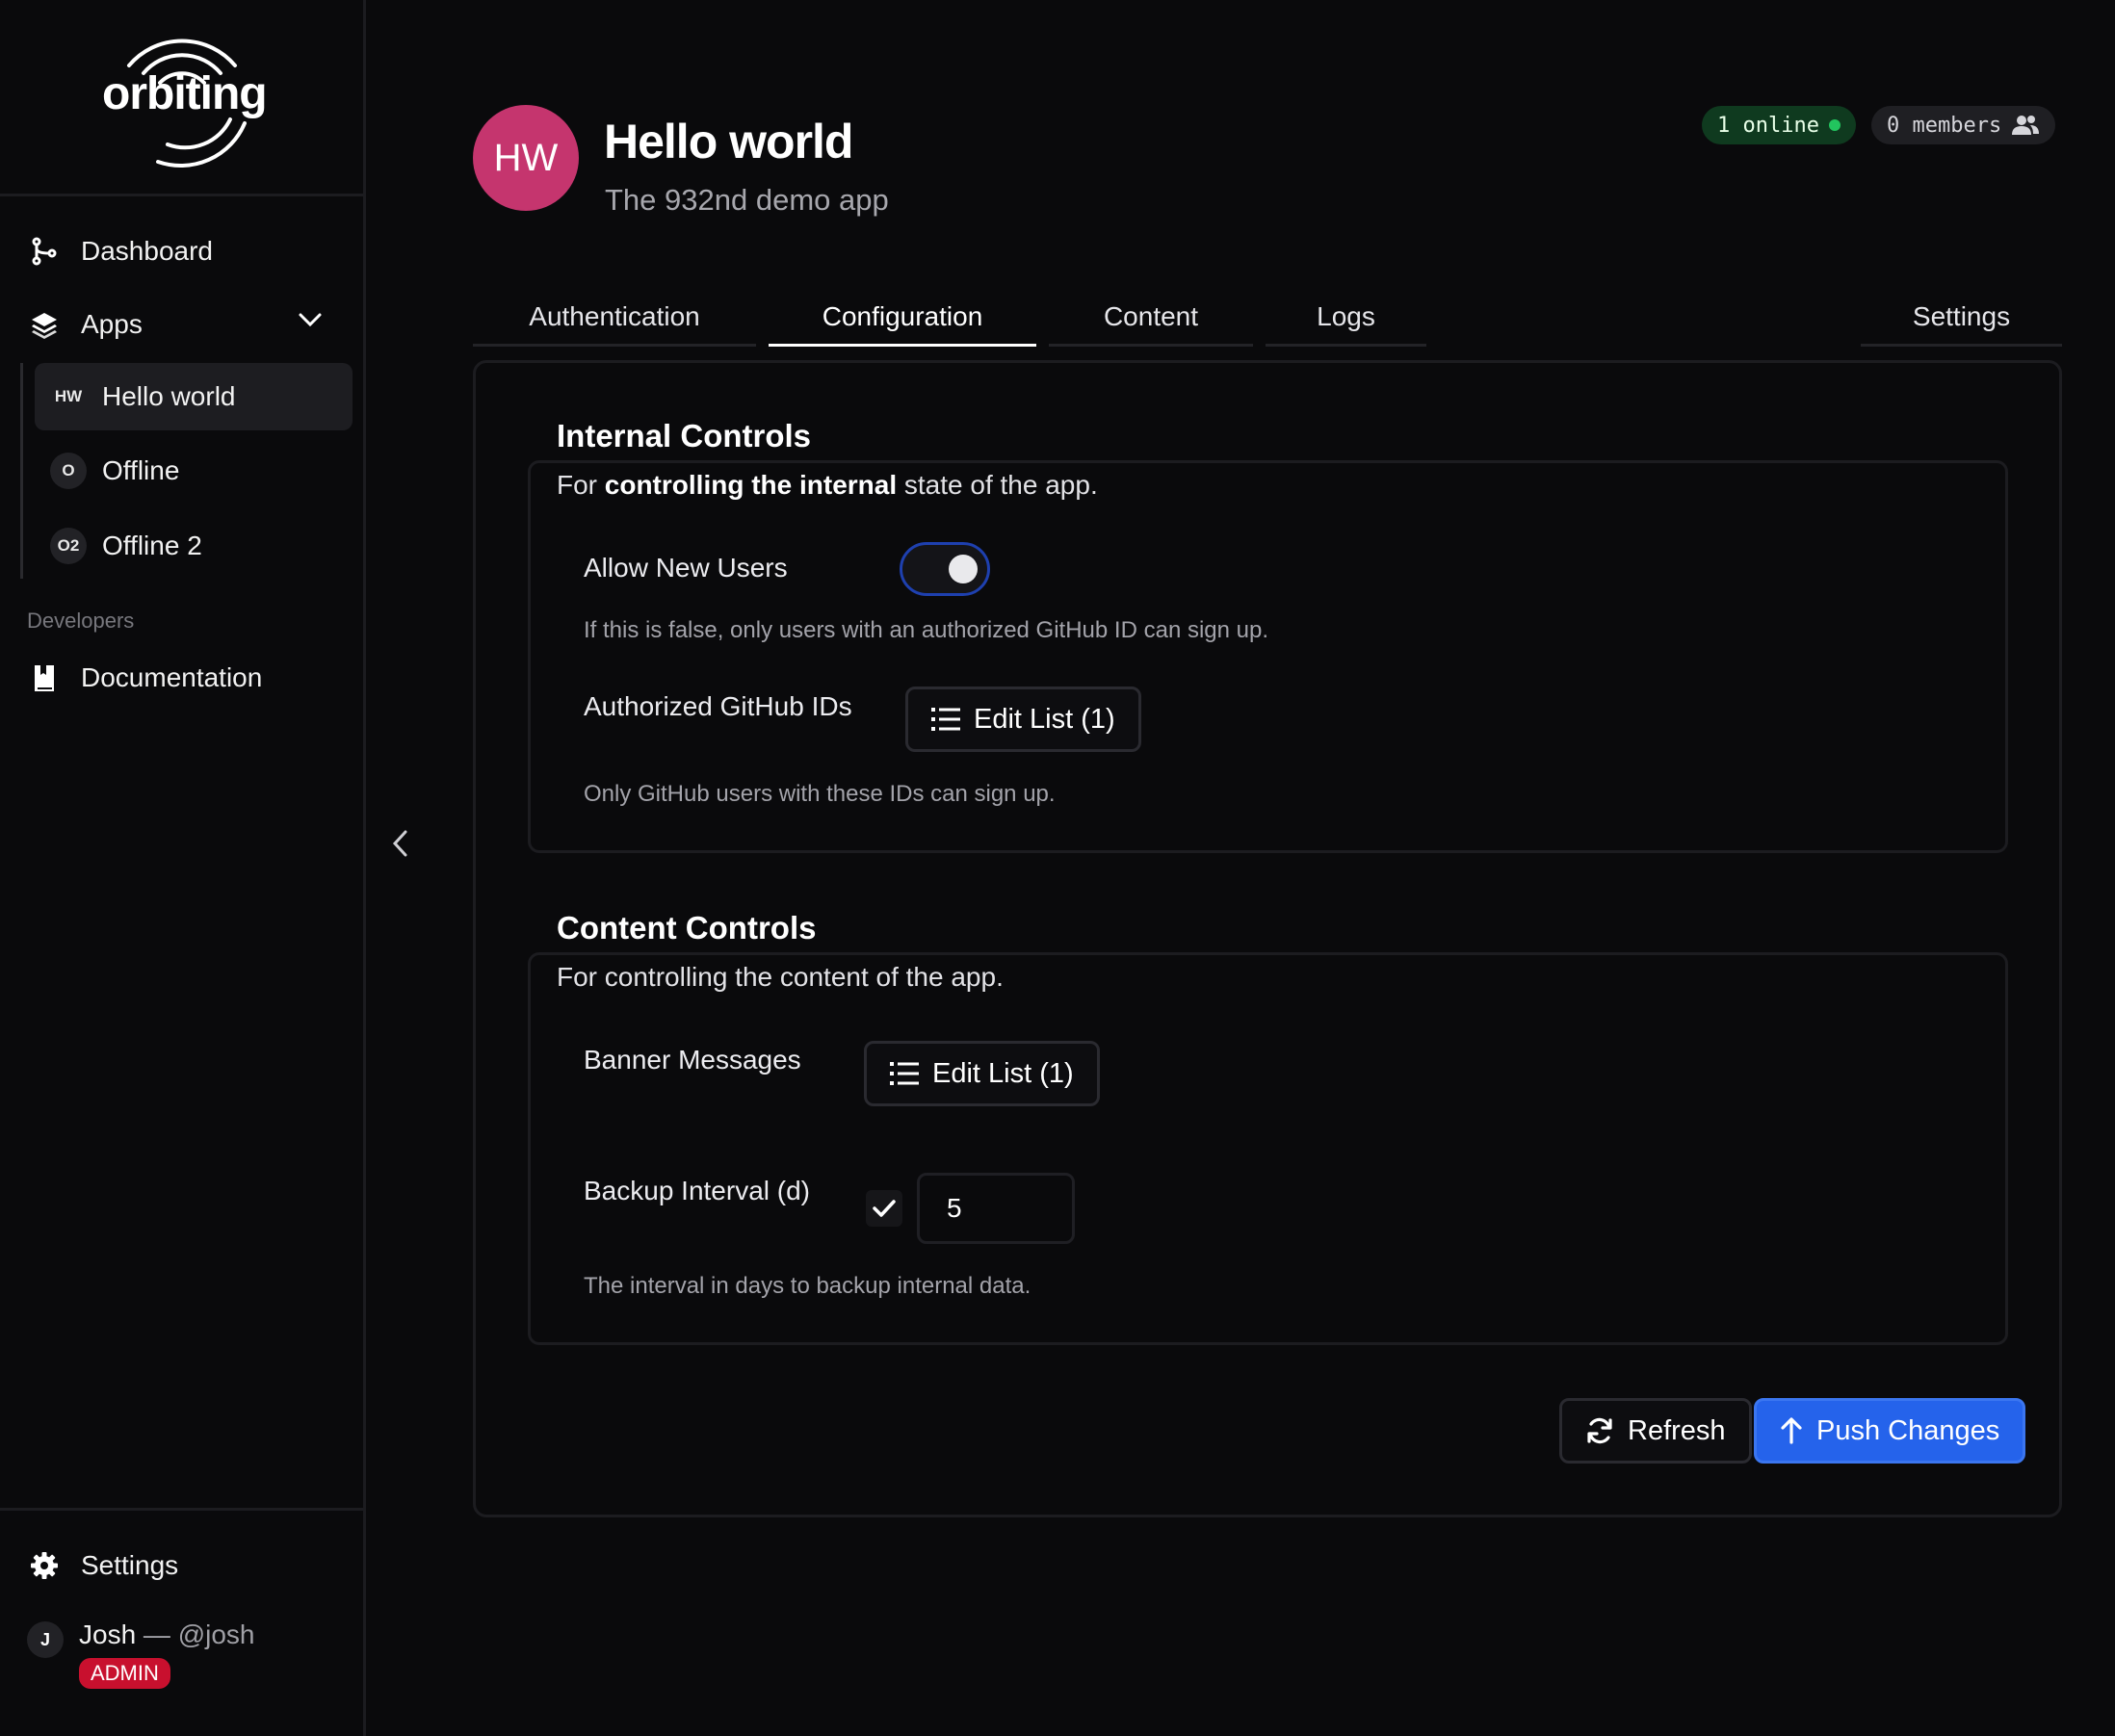 The height and width of the screenshot is (1736, 2115). Describe the element at coordinates (689, 928) in the screenshot. I see `content-controls-title: Content Controls` at that location.